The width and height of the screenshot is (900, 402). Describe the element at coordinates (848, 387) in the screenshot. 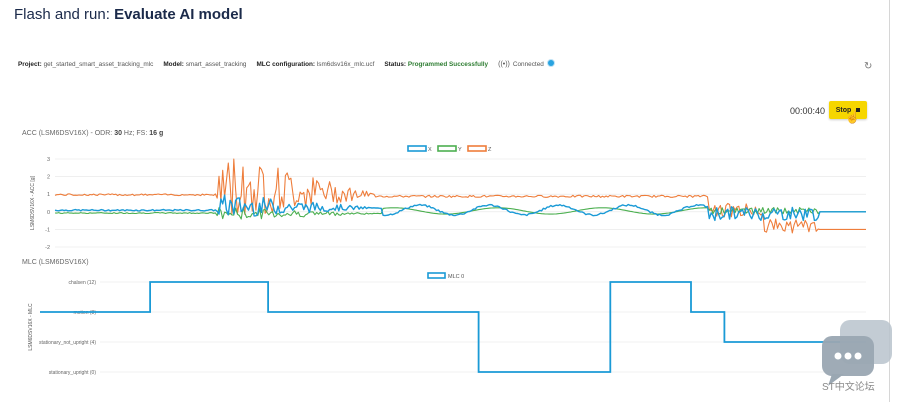

I see `watermark-text: ST中文论坛` at that location.